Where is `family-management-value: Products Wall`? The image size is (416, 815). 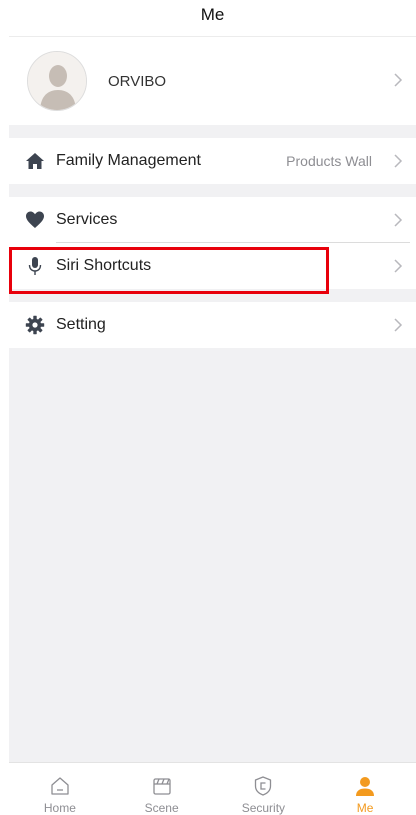
family-management-value: Products Wall is located at coordinates (329, 161).